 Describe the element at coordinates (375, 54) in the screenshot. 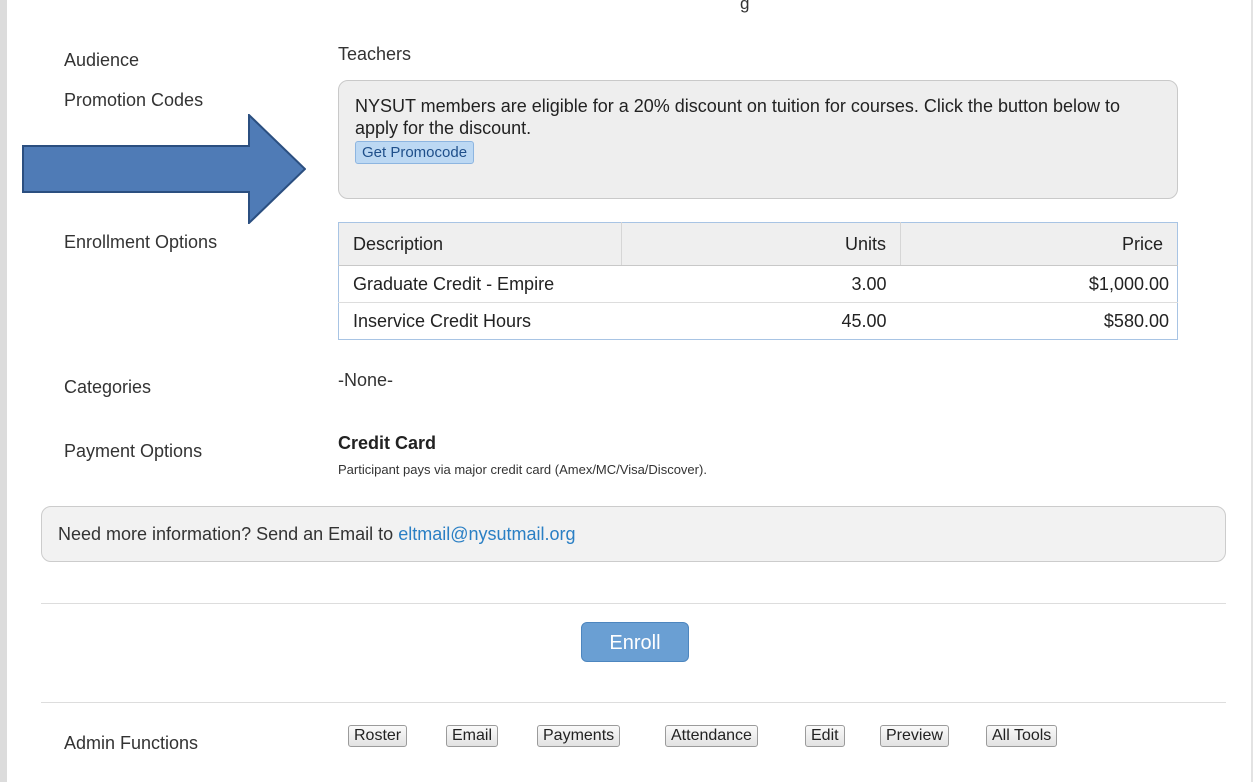

I see `audience-value: Teachers` at that location.